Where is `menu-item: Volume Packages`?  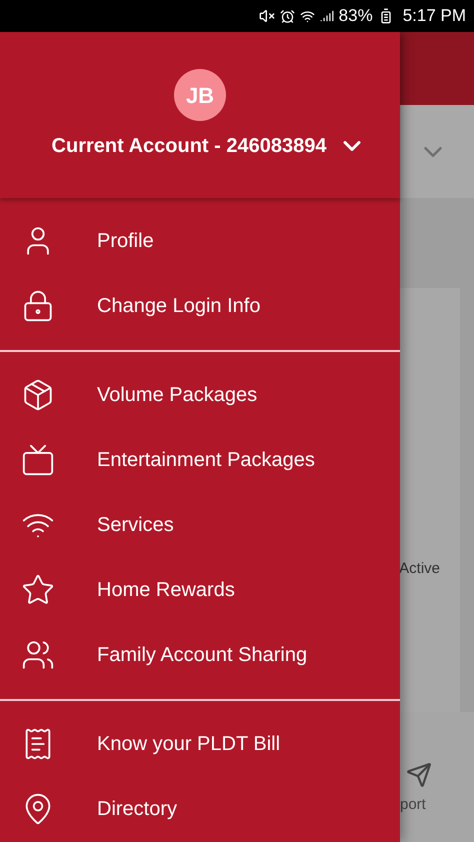 menu-item: Volume Packages is located at coordinates (200, 394).